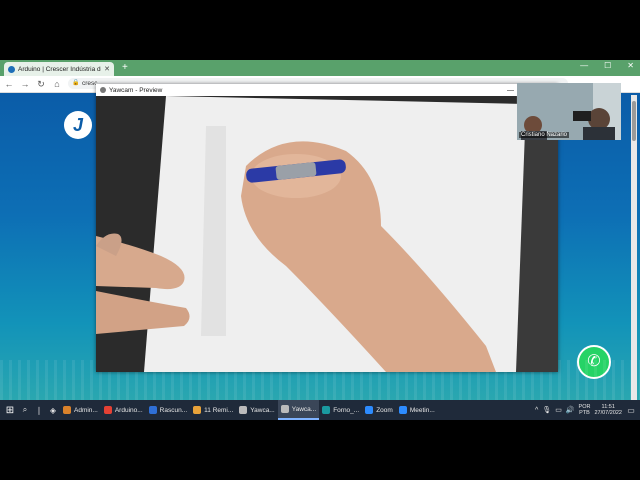 The image size is (640, 480). Describe the element at coordinates (25, 410) in the screenshot. I see `search-icon: ⌕` at that location.